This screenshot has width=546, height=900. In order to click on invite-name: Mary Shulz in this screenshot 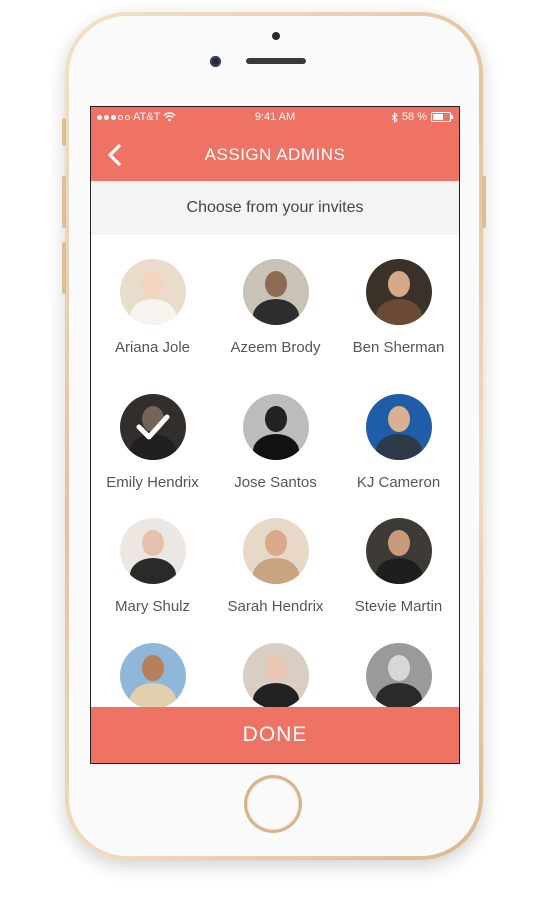, I will do `click(152, 606)`.